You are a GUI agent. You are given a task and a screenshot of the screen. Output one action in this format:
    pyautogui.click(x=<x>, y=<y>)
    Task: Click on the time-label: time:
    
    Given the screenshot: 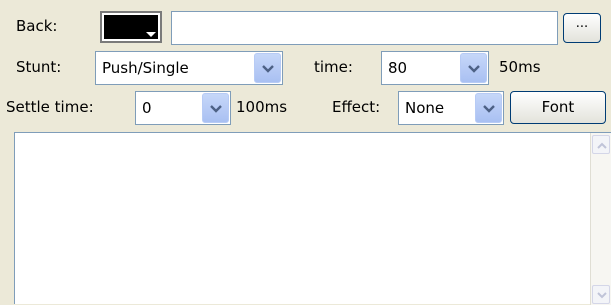 What is the action you would take?
    pyautogui.click(x=333, y=67)
    